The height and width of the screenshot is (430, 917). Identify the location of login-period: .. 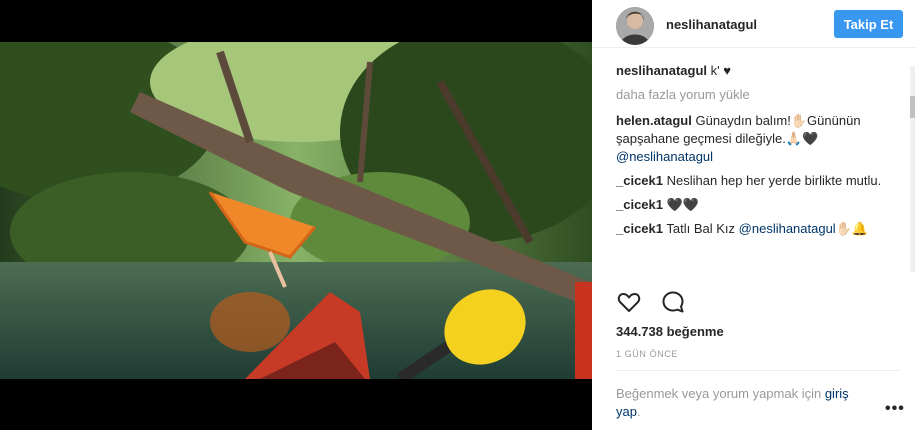
(638, 411).